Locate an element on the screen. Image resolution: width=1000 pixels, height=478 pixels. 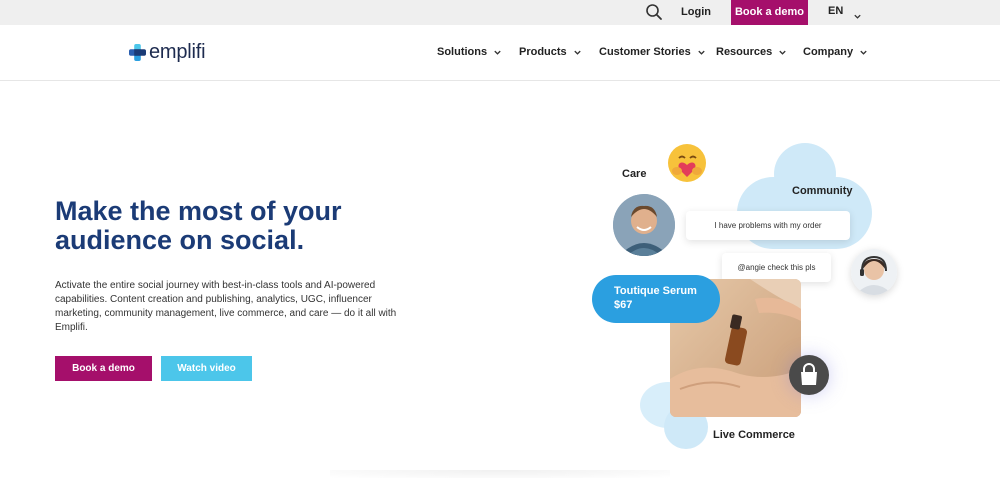
logo-mark-icon is located at coordinates (137, 52).